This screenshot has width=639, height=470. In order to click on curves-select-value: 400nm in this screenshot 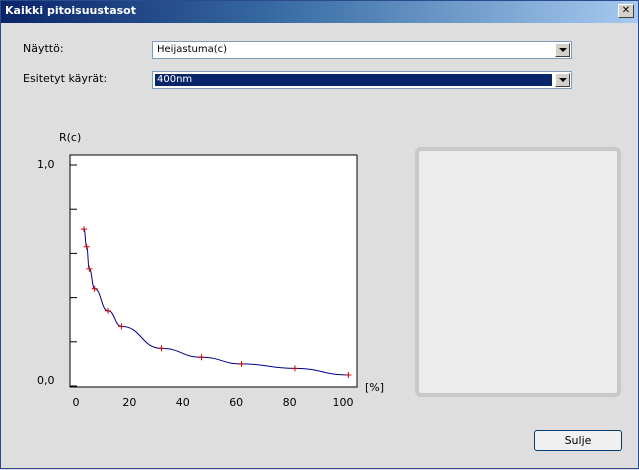, I will do `click(175, 79)`.